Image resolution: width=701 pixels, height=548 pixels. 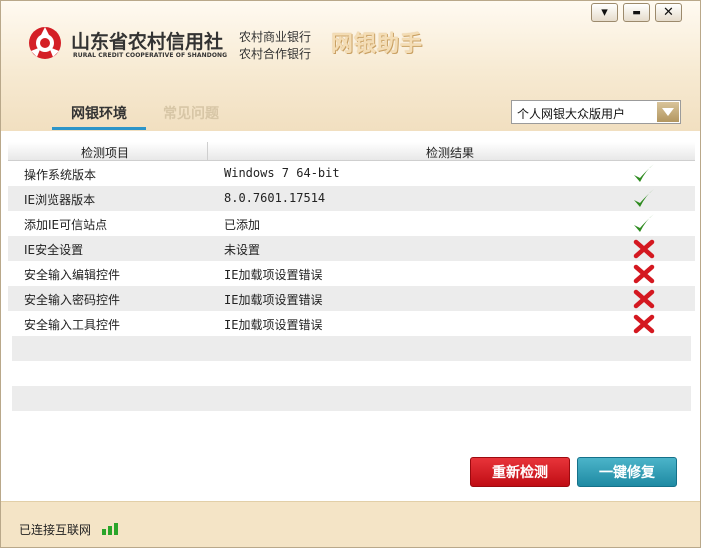 I want to click on column-header-item: 检测项目, so click(x=105, y=153).